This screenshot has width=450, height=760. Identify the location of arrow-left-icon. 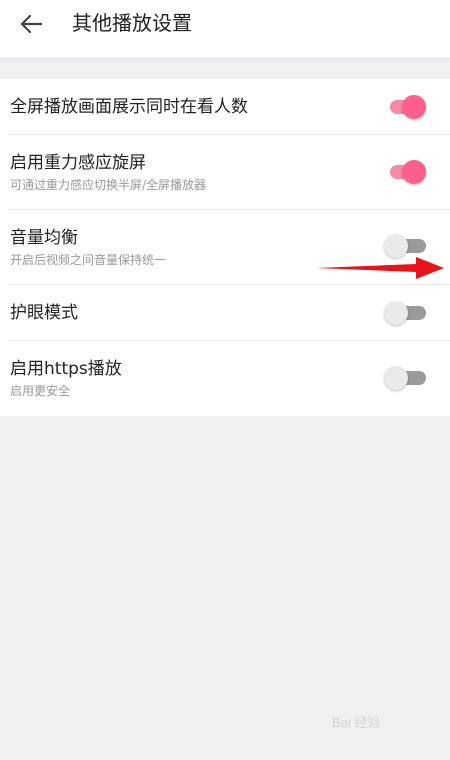
(31, 24).